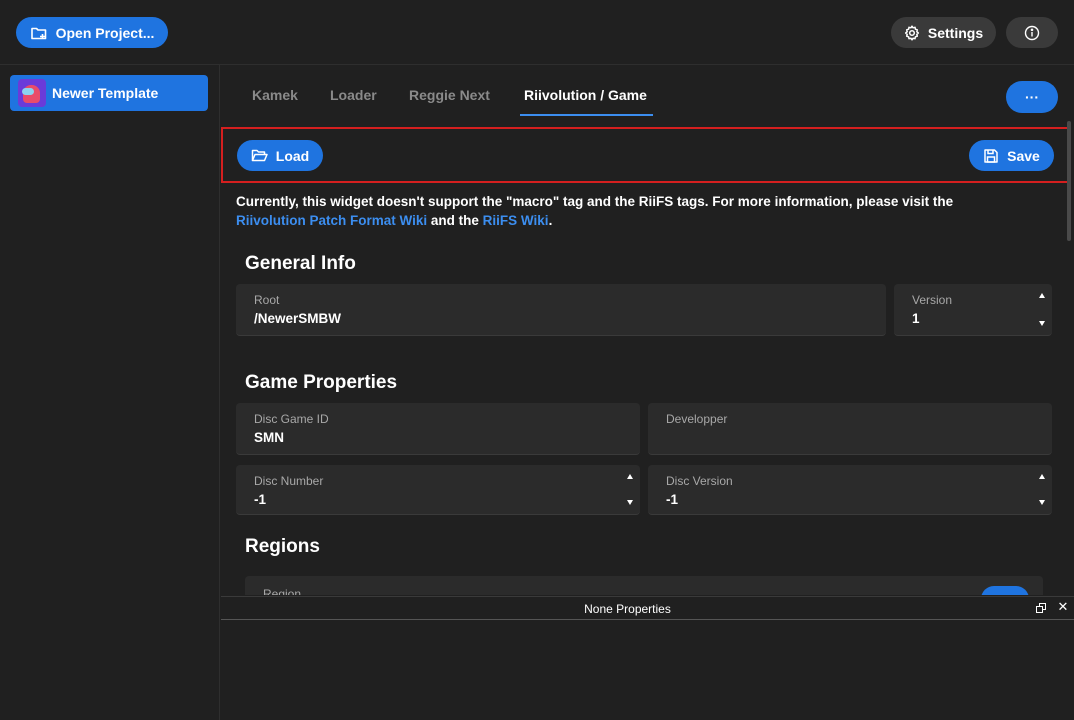 The width and height of the screenshot is (1074, 720). What do you see at coordinates (699, 481) in the screenshot?
I see `disc-version-label: Disc Version` at bounding box center [699, 481].